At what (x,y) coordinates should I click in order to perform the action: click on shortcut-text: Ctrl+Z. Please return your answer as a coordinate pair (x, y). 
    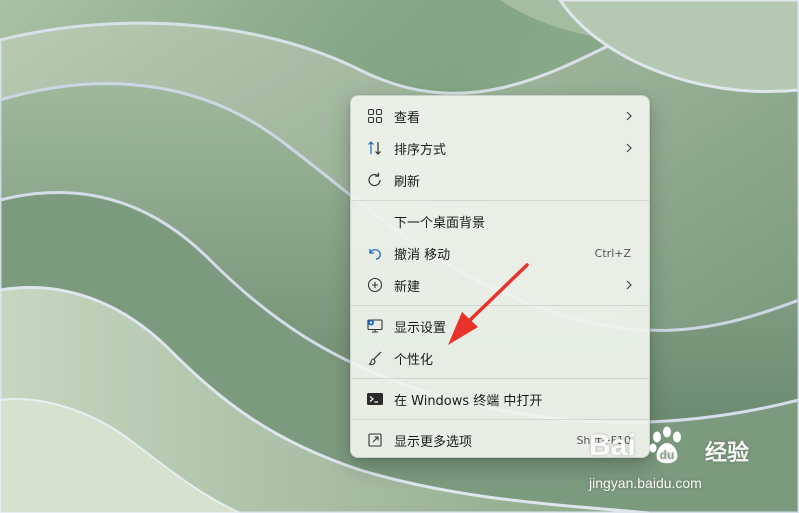
    Looking at the image, I should click on (612, 253).